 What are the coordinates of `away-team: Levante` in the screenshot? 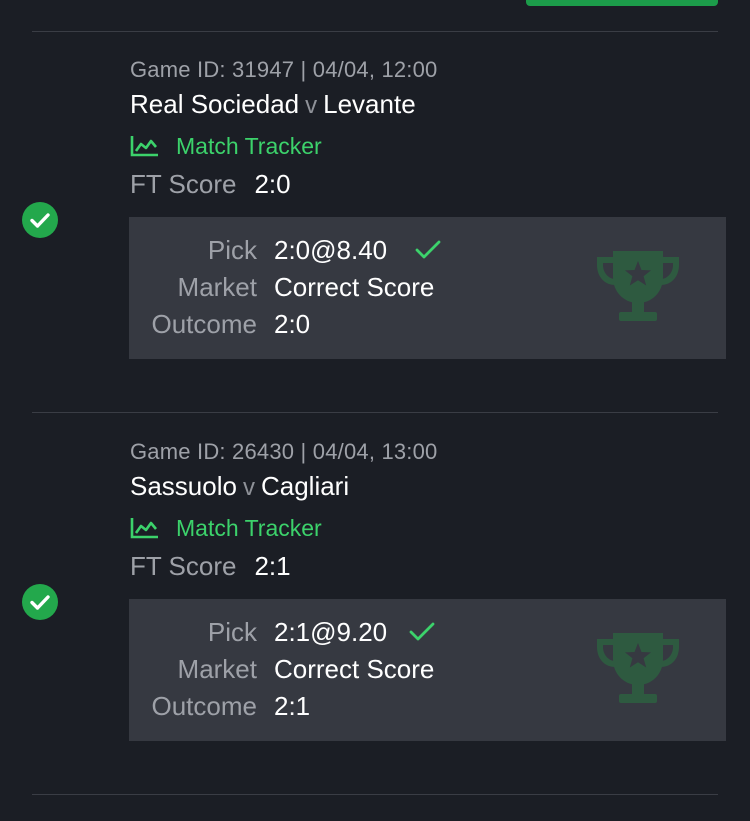 It's located at (369, 104).